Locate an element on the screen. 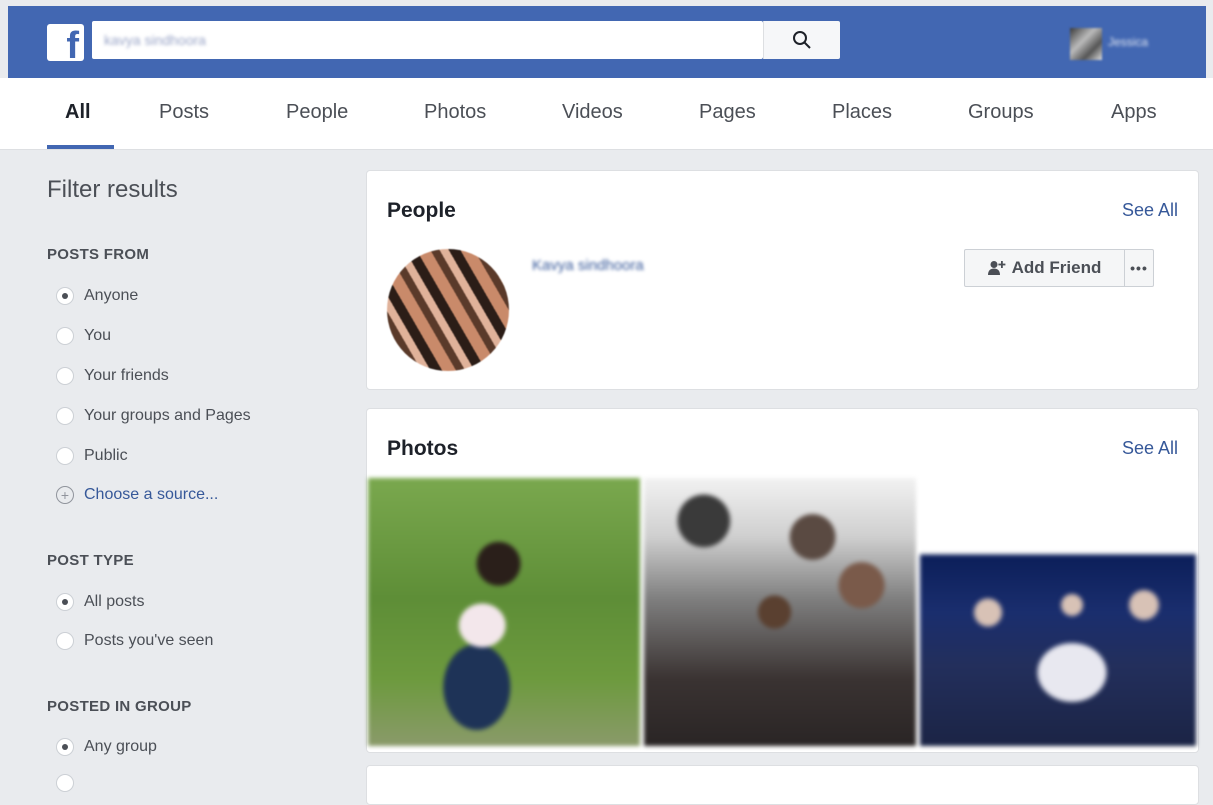 The height and width of the screenshot is (805, 1213). tab-places: Places is located at coordinates (862, 112).